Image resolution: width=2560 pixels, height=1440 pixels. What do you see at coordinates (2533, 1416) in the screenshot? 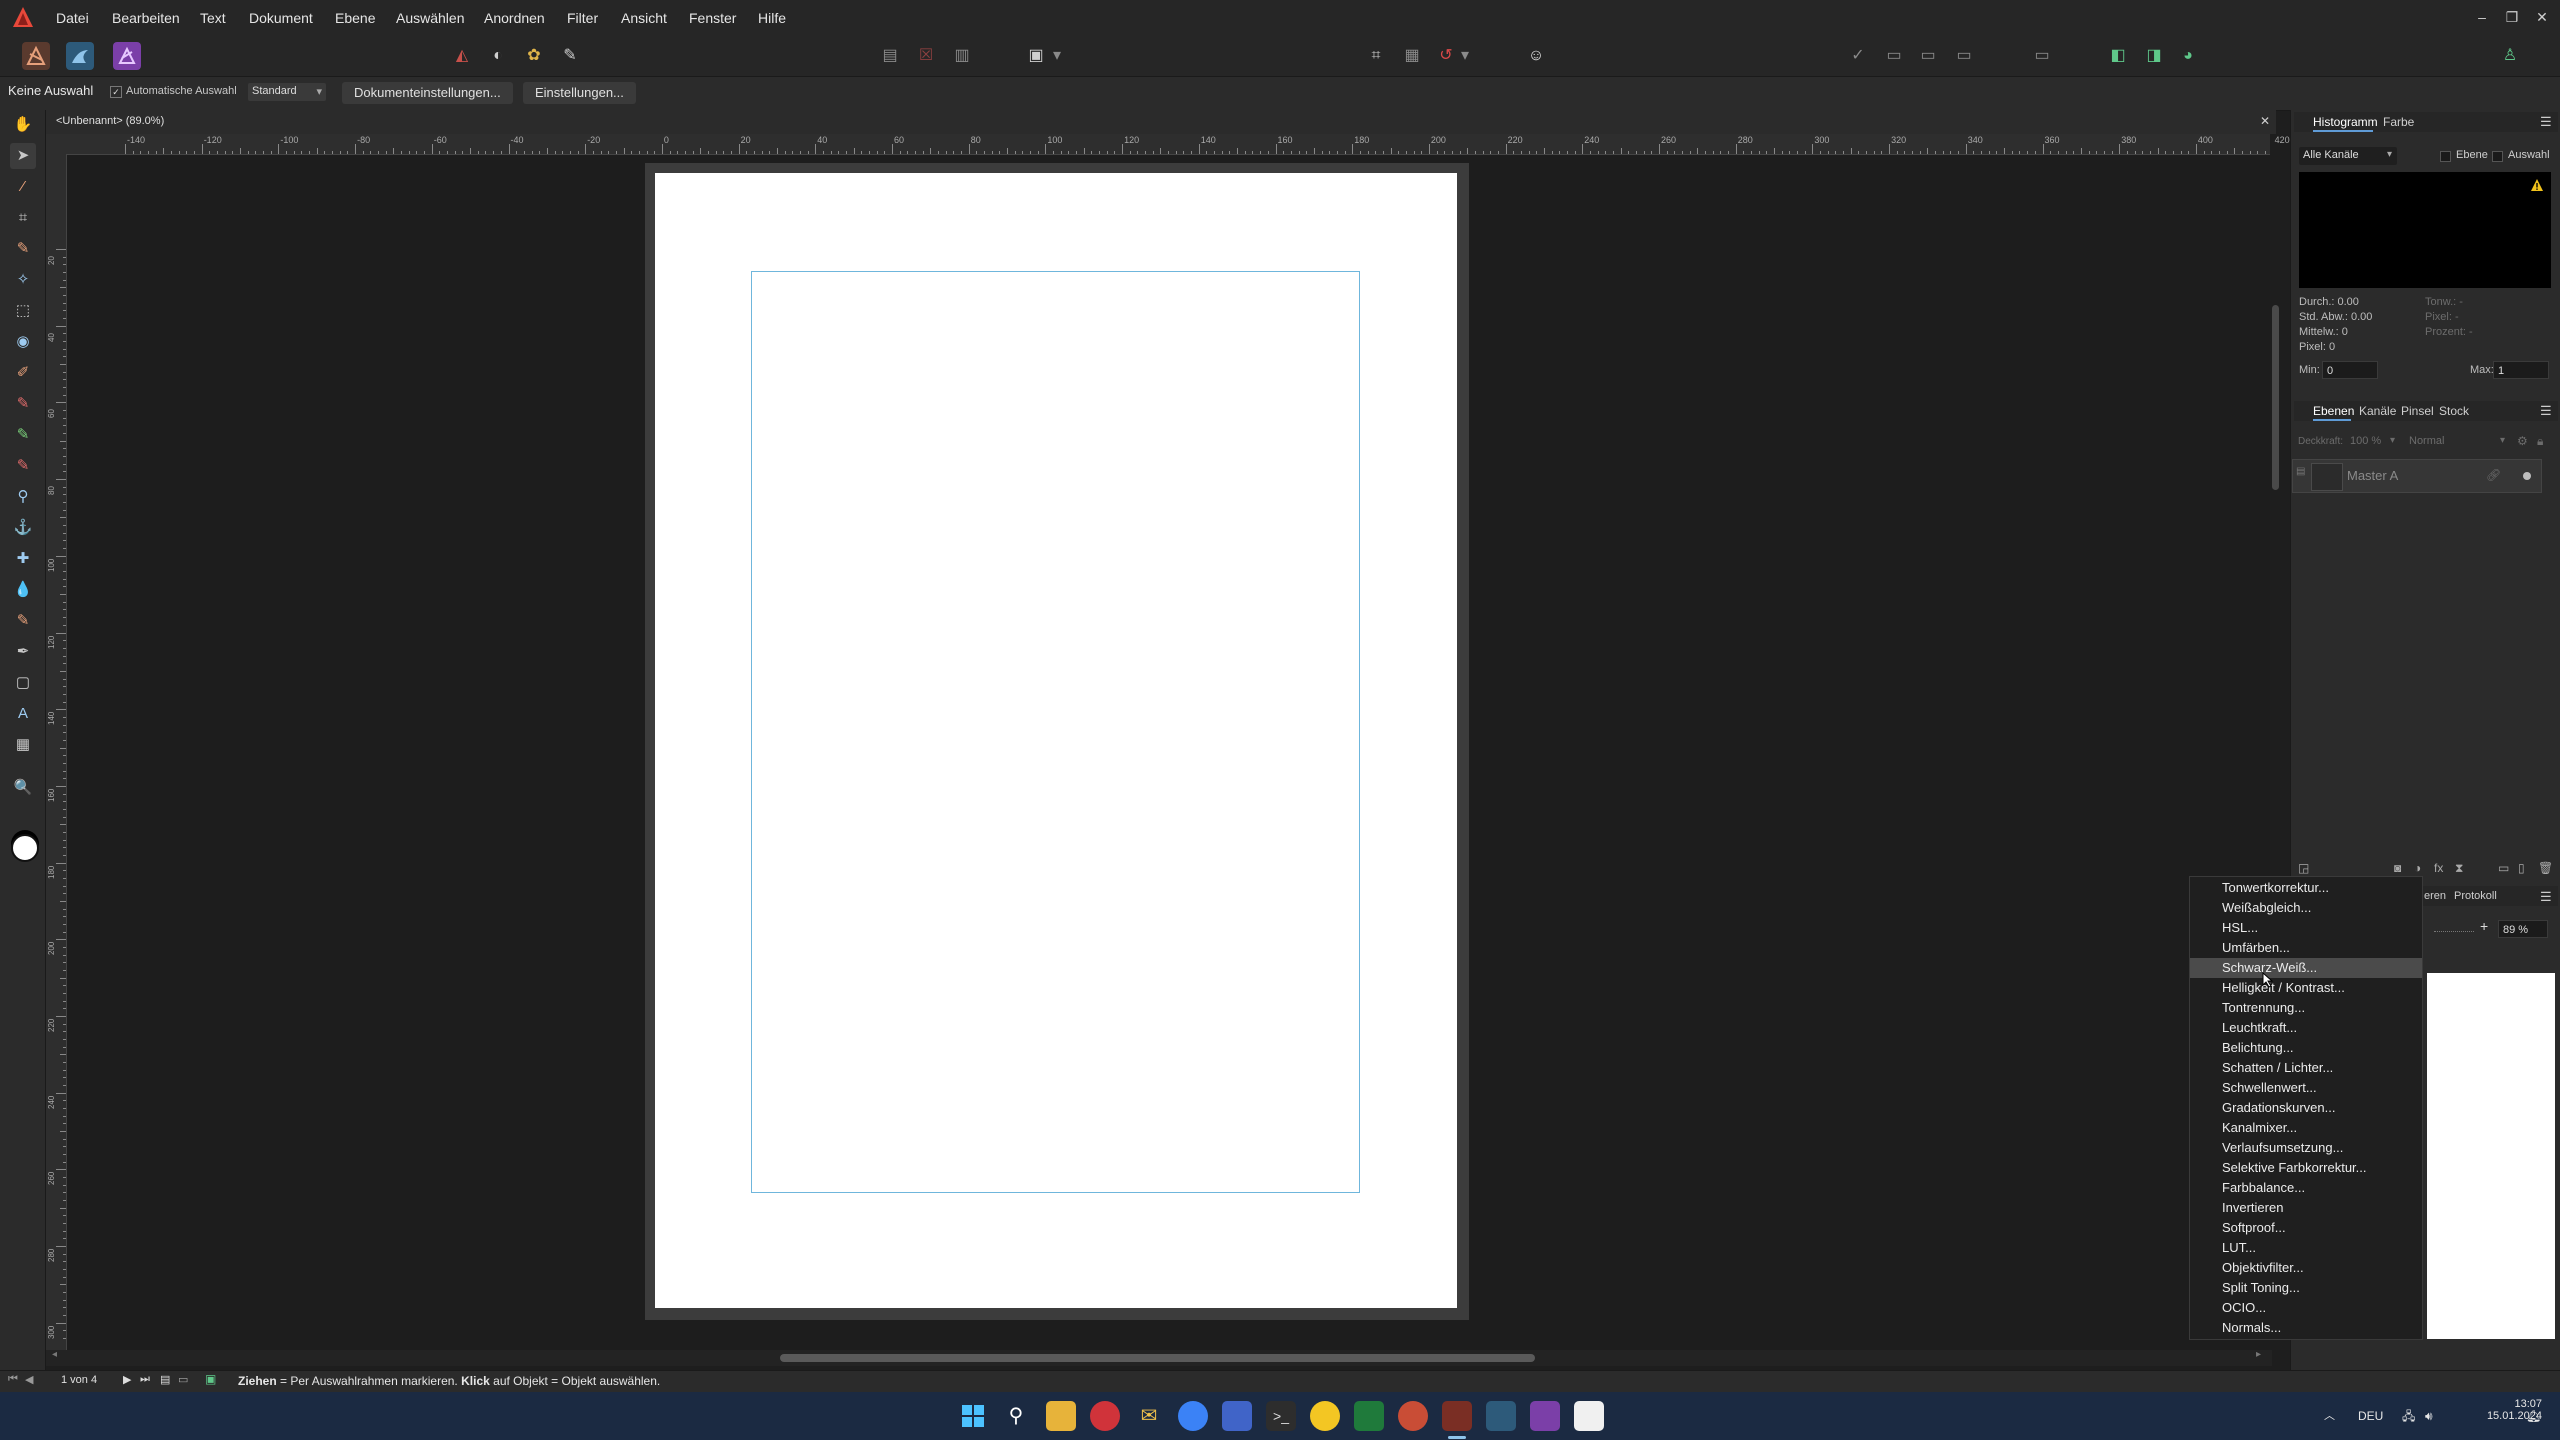
I see `notification-icon: 🔔︎` at bounding box center [2533, 1416].